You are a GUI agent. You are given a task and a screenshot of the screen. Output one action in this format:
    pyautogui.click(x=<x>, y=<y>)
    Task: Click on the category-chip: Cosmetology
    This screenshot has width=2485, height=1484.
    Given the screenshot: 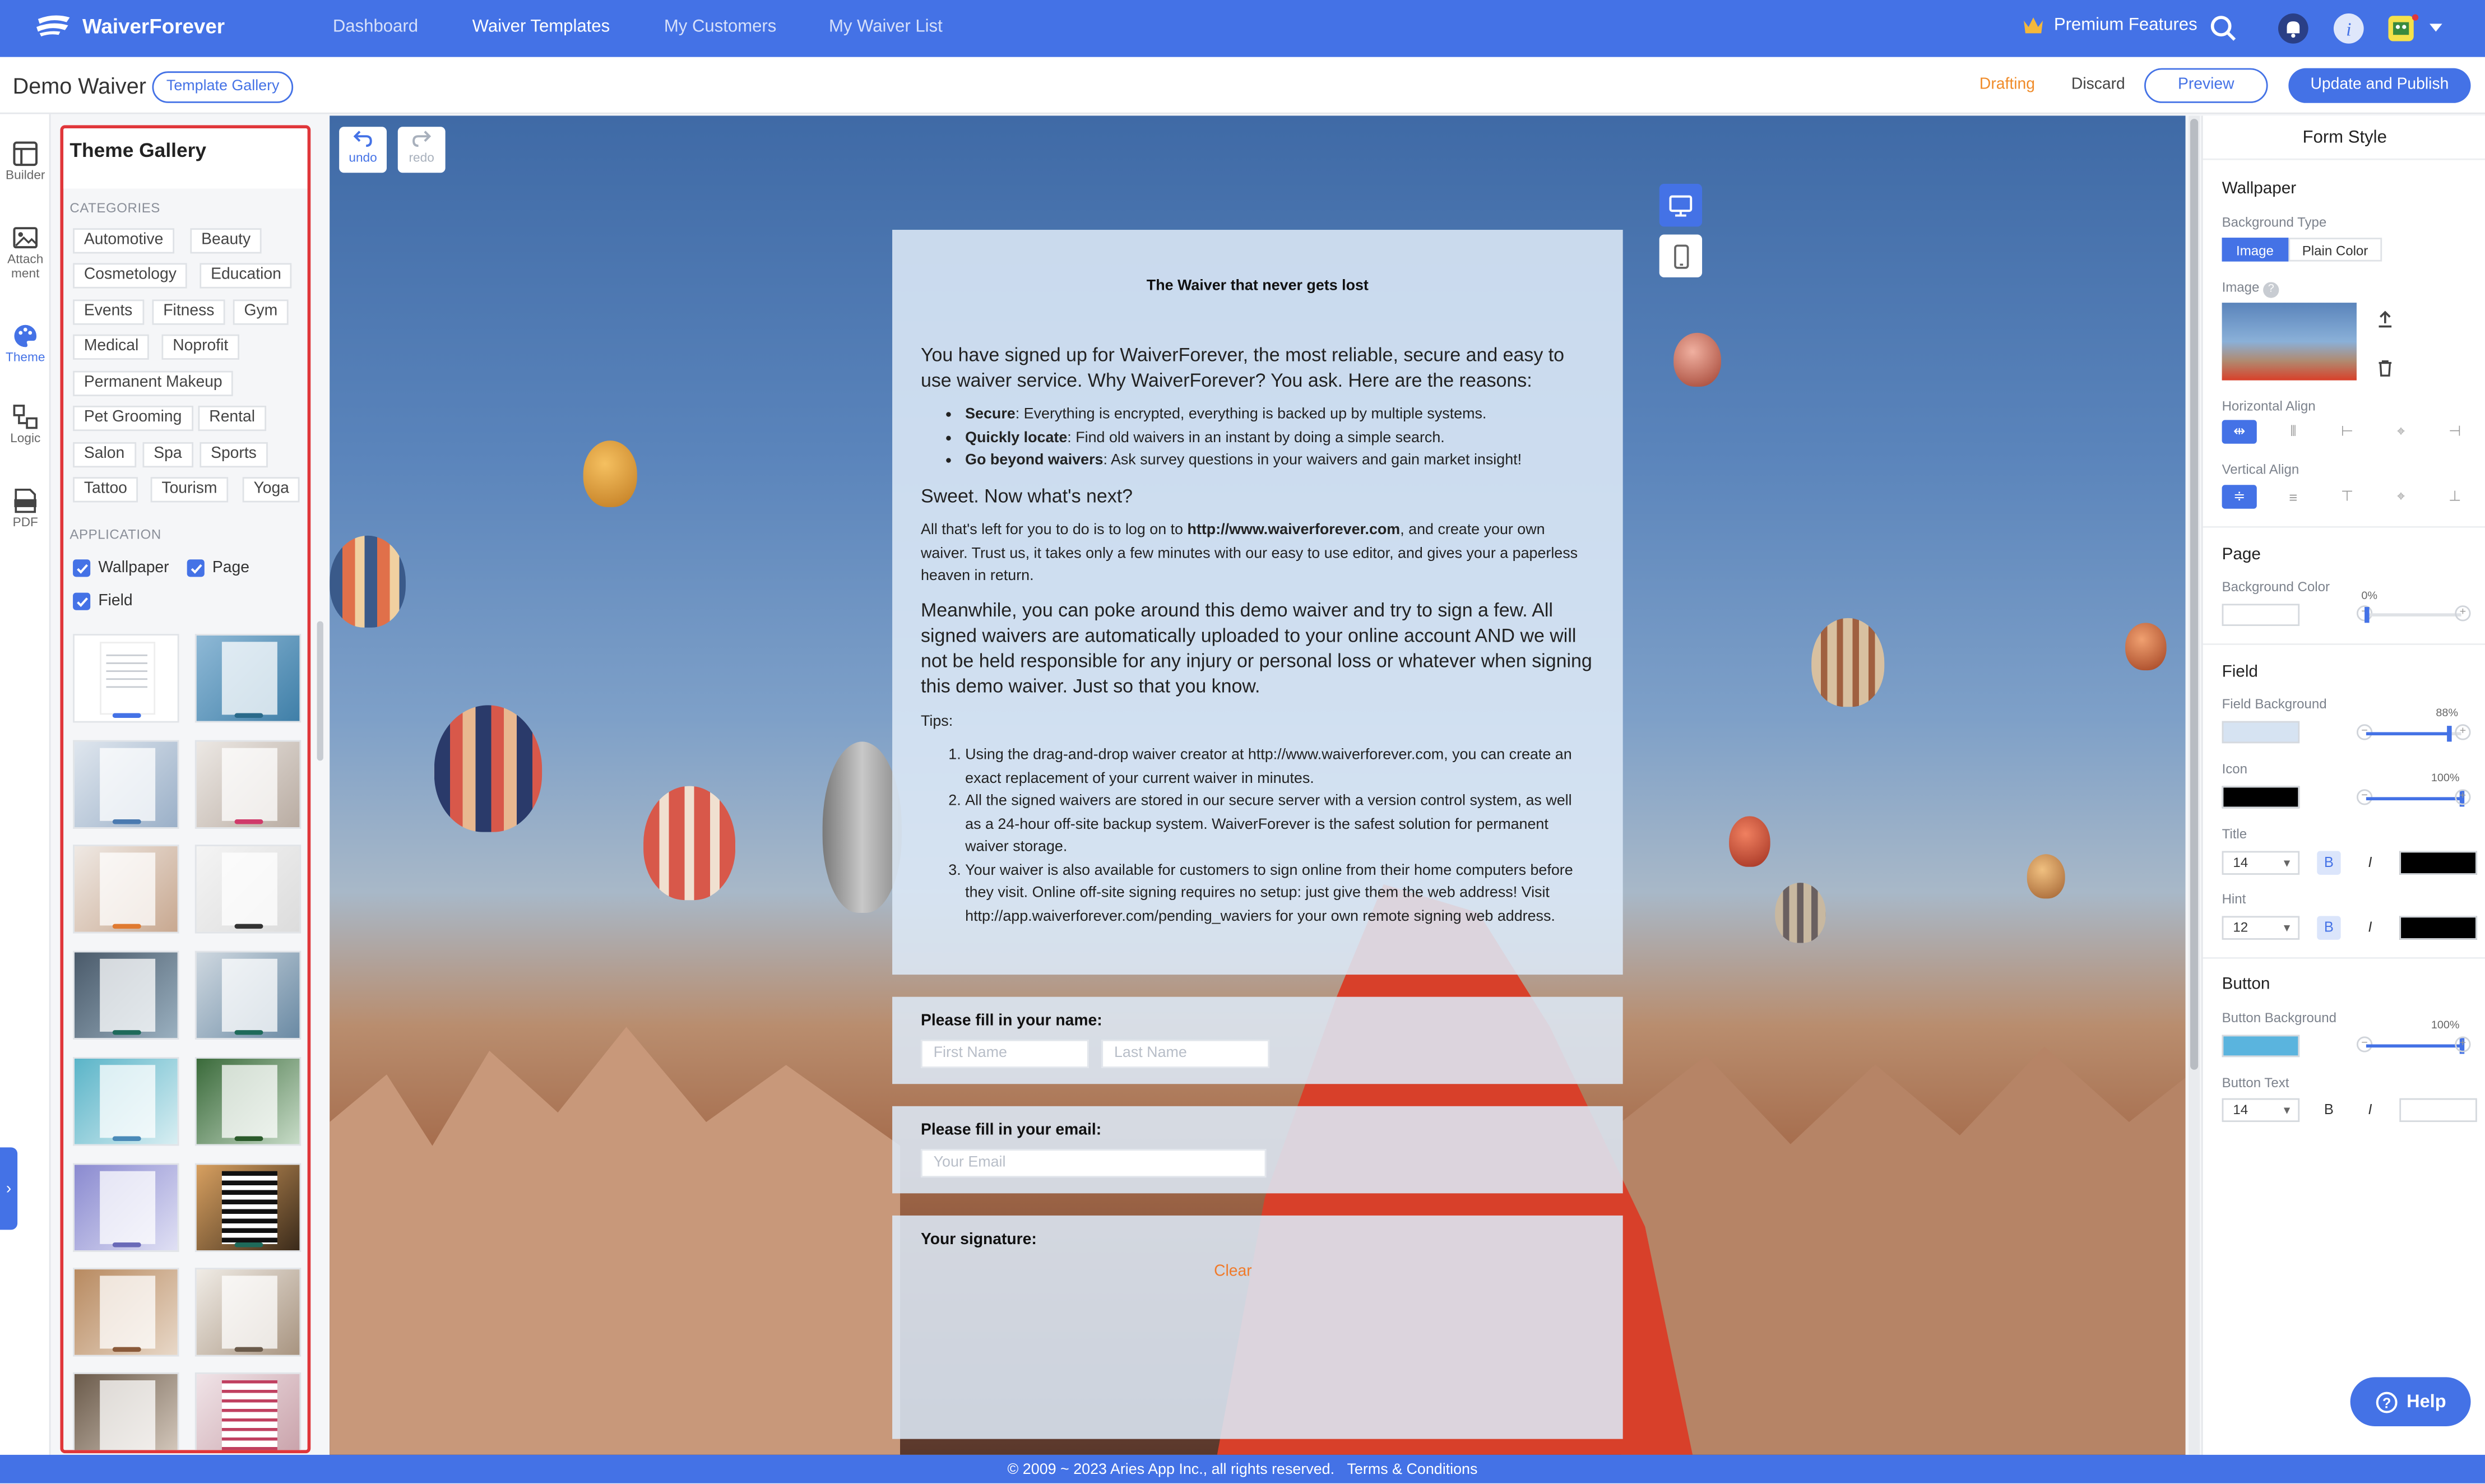 What is the action you would take?
    pyautogui.click(x=130, y=276)
    